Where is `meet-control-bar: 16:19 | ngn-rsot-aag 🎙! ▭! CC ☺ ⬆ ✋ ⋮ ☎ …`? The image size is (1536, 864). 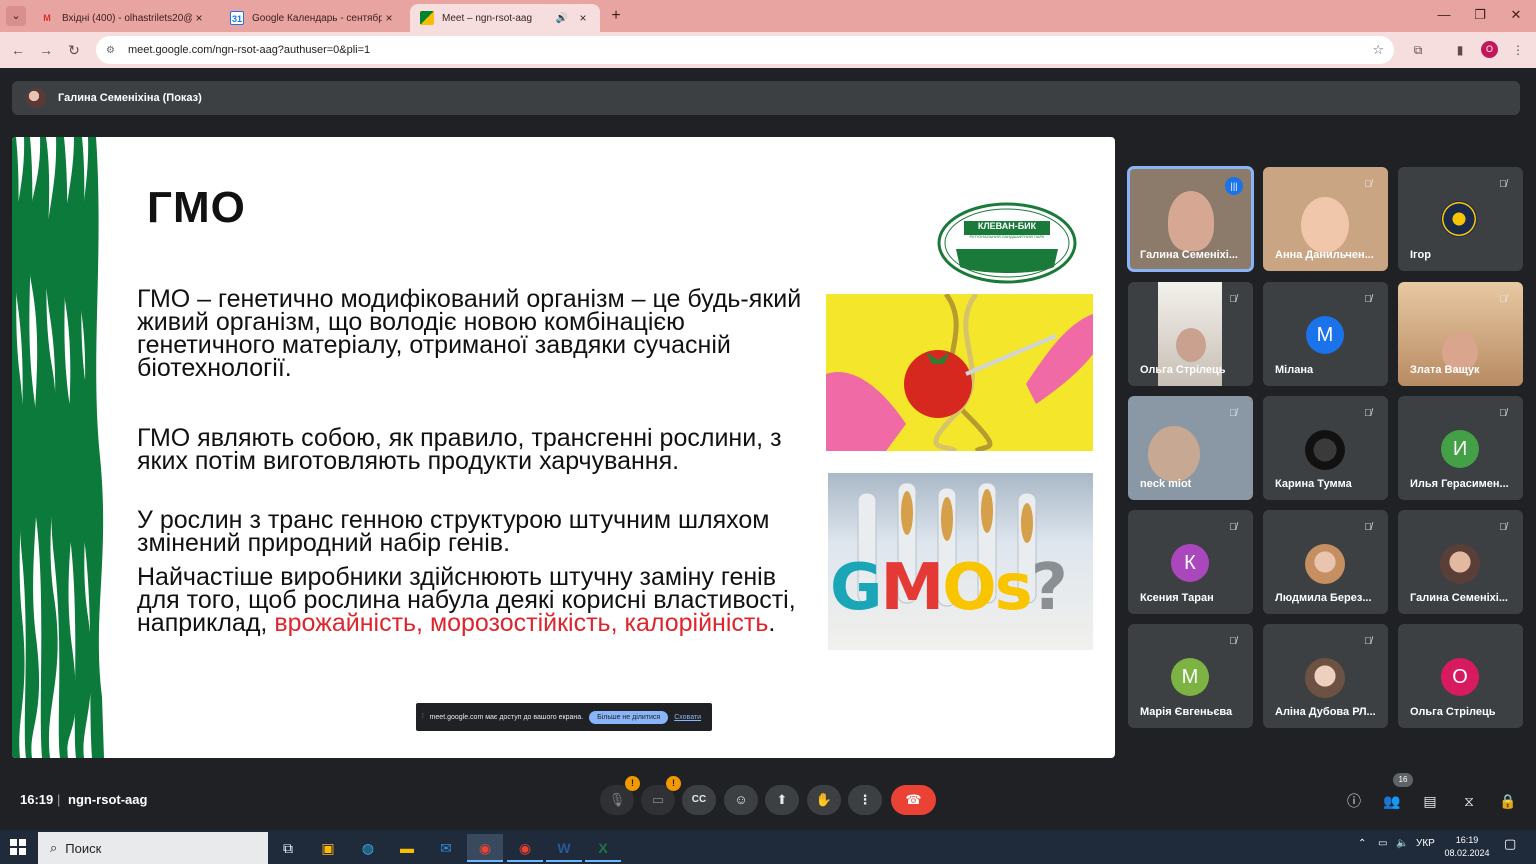
meet-control-bar: 16:19 | ngn-rsot-aag 🎙! ▭! CC ☺ ⬆ ✋ ⋮ ☎ … is located at coordinates (768, 800).